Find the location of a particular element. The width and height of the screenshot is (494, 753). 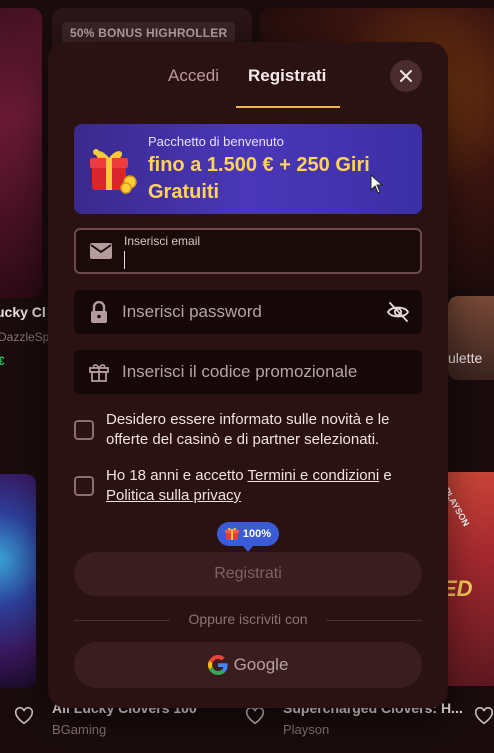

terms-link: Termini e condizioni is located at coordinates (314, 475).